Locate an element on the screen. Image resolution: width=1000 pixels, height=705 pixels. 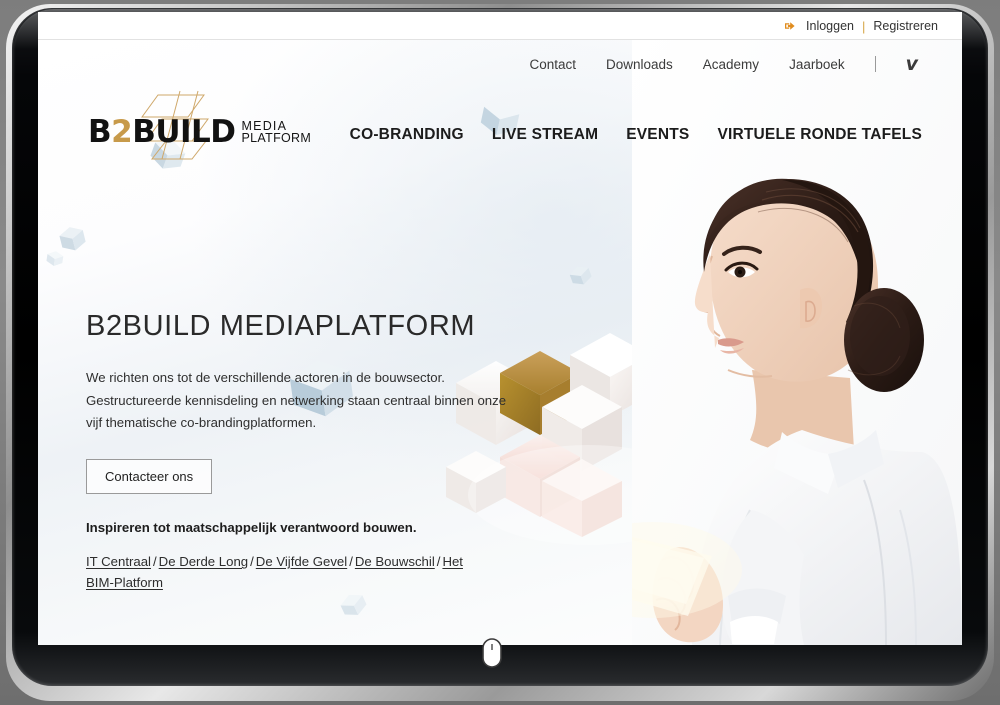
vimeo-icon: v is located at coordinates (912, 64).